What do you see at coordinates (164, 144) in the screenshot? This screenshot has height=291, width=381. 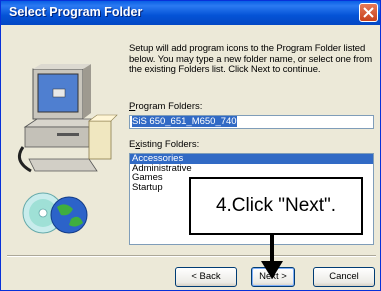 I see `existing-folders-label: Existing Folders:` at bounding box center [164, 144].